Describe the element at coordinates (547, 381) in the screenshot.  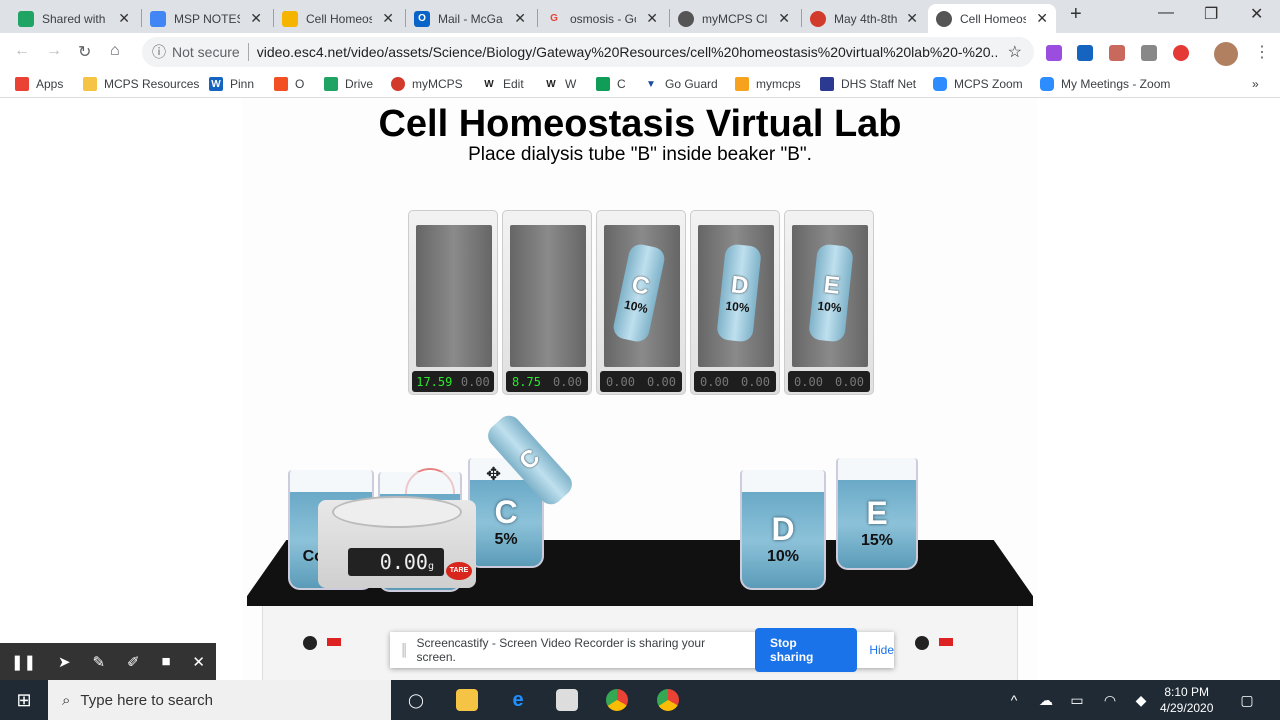
I see `bin-display: 8.75 0.00` at that location.